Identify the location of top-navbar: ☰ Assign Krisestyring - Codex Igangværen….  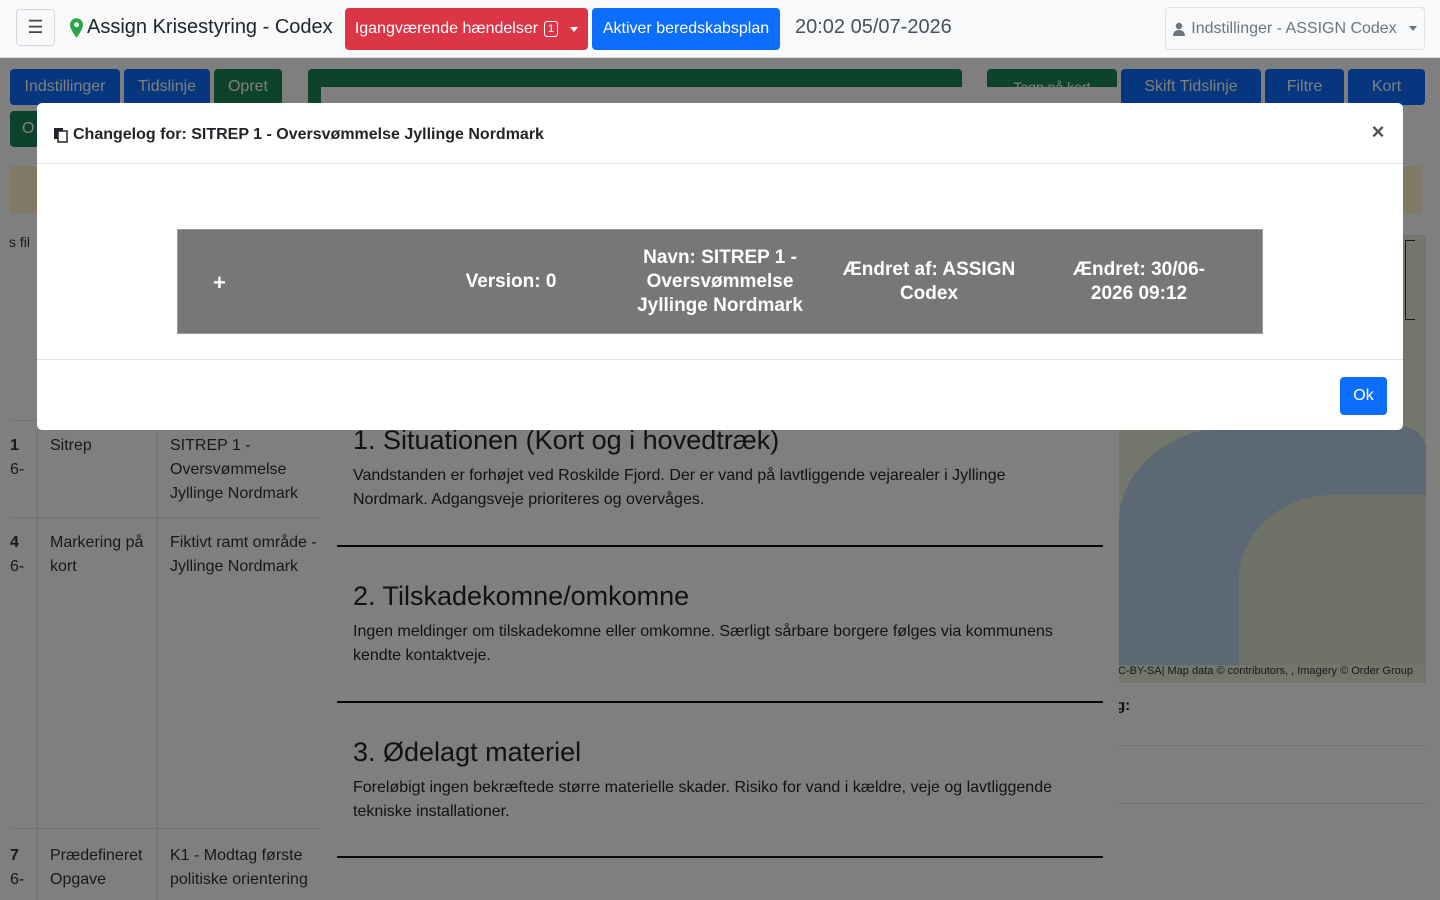
(720, 29).